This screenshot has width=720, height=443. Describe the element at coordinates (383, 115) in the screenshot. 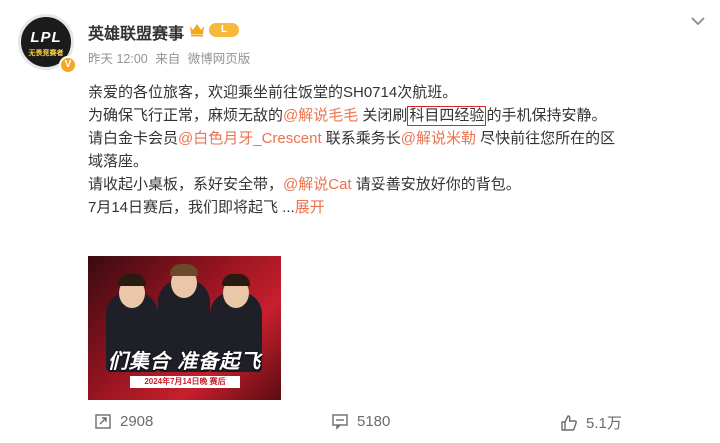

I see `content-text: 关闭刷` at that location.